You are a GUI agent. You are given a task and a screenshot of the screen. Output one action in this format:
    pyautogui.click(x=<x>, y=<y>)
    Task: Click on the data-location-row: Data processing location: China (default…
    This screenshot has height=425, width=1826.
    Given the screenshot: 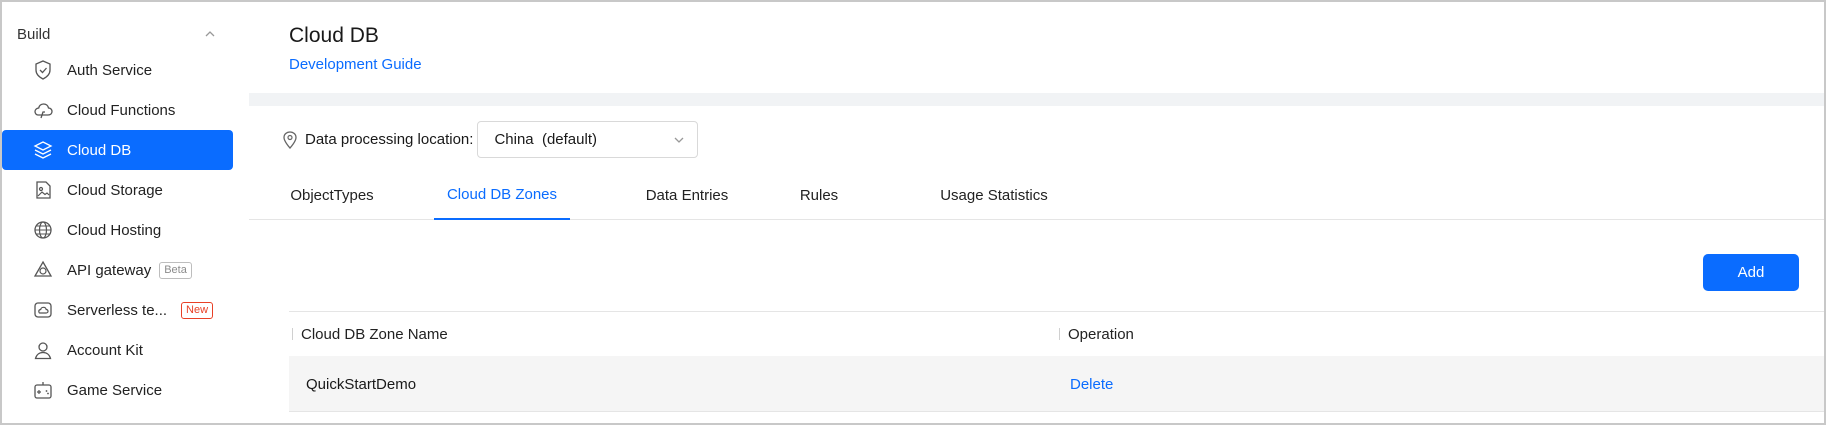 What is the action you would take?
    pyautogui.click(x=490, y=139)
    